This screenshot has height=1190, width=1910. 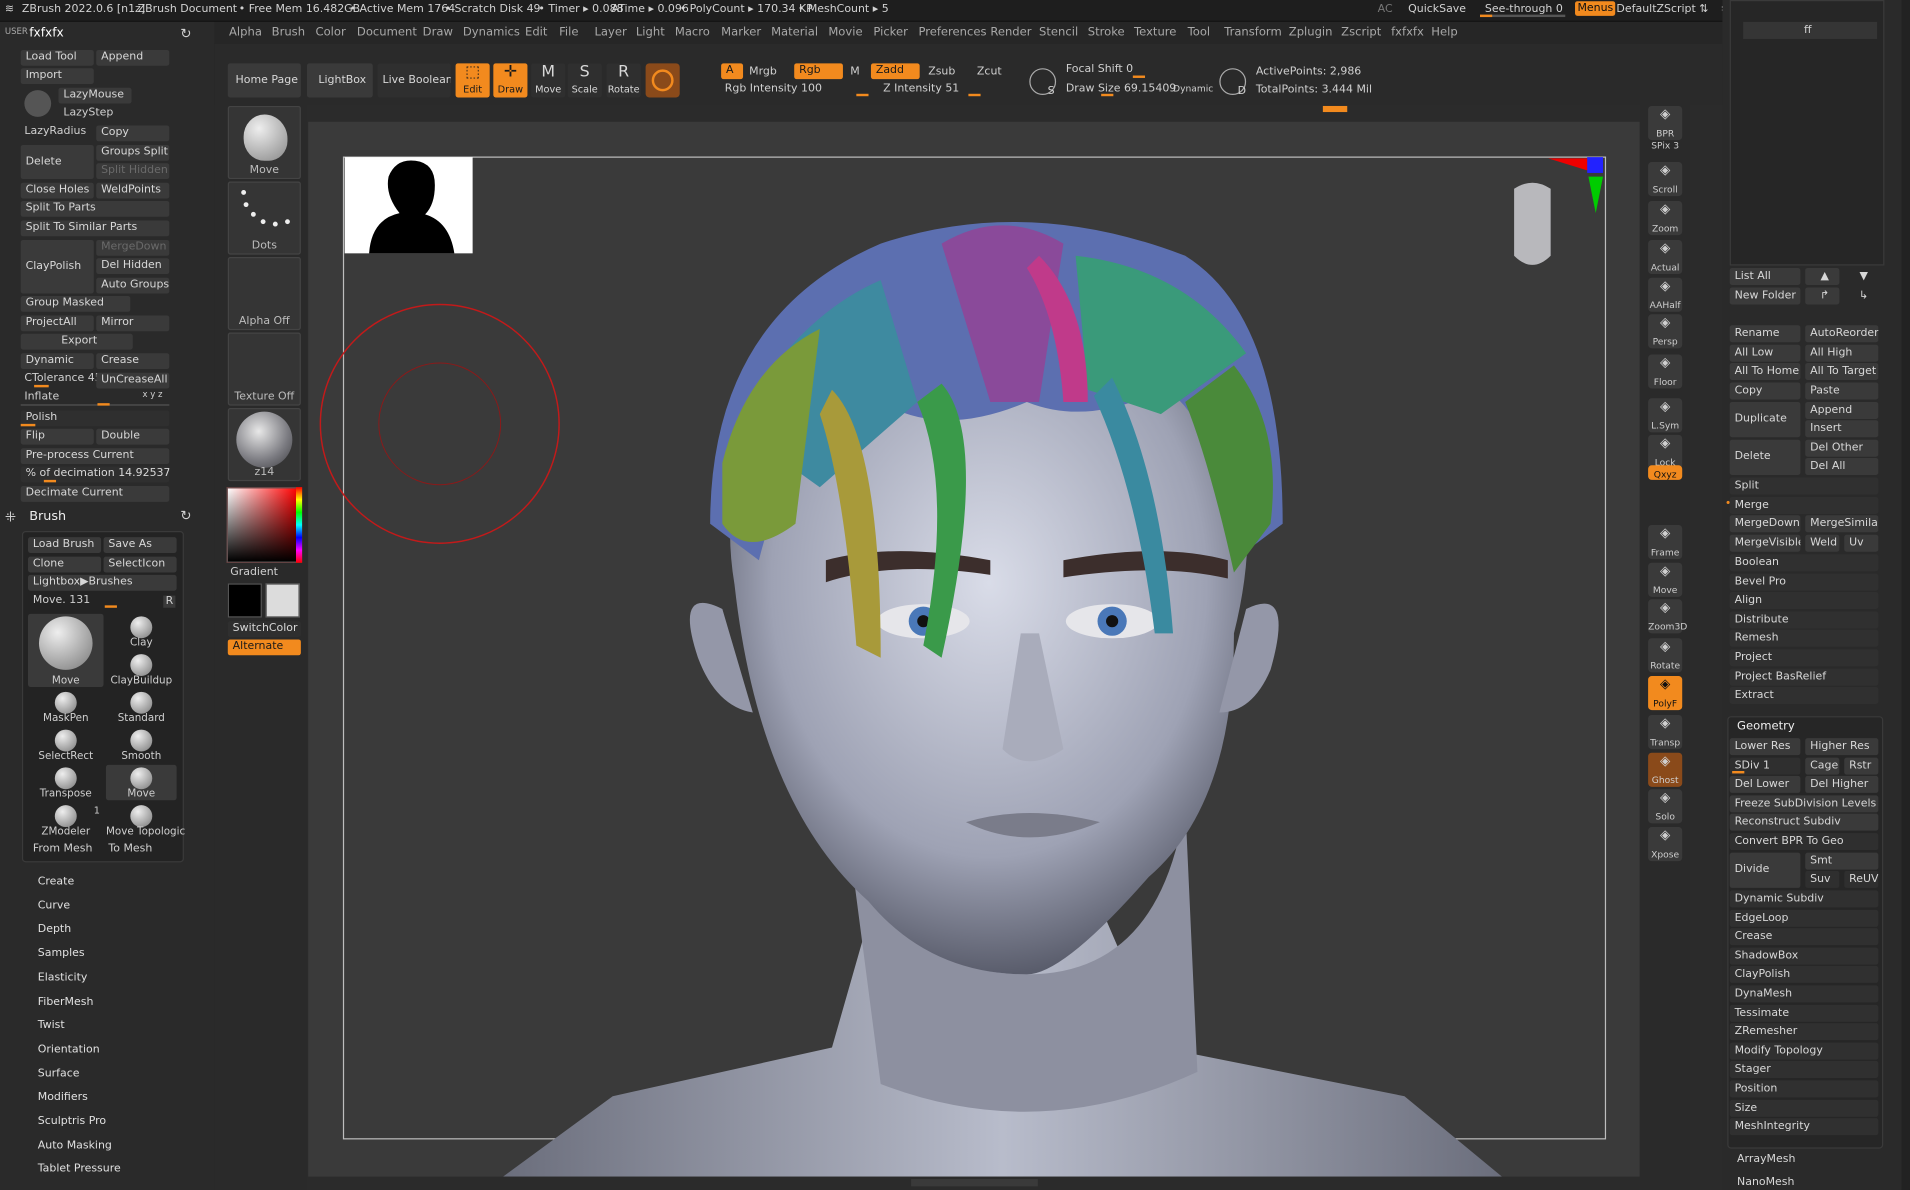 What do you see at coordinates (141, 707) in the screenshot?
I see `brush-slot-standard: Standard` at bounding box center [141, 707].